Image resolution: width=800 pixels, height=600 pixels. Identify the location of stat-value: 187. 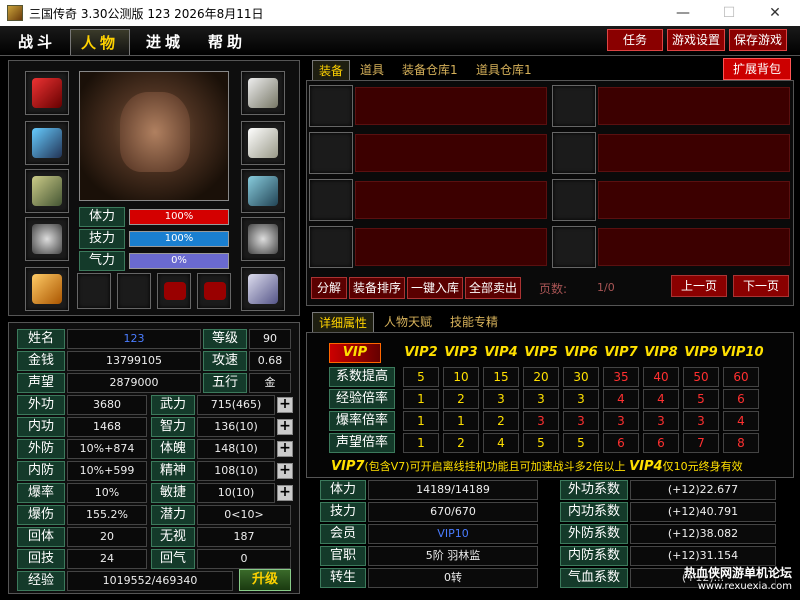
(244, 537).